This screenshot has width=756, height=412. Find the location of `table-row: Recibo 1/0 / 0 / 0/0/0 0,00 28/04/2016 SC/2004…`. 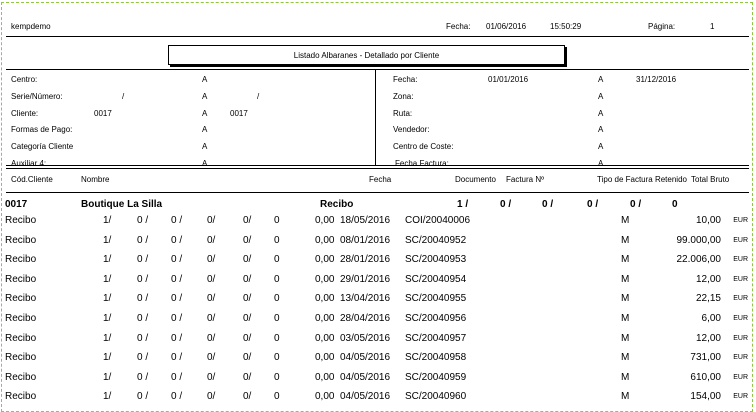

table-row: Recibo 1/0 / 0 / 0/0/0 0,00 28/04/2016 SC/2004… is located at coordinates (378, 321).